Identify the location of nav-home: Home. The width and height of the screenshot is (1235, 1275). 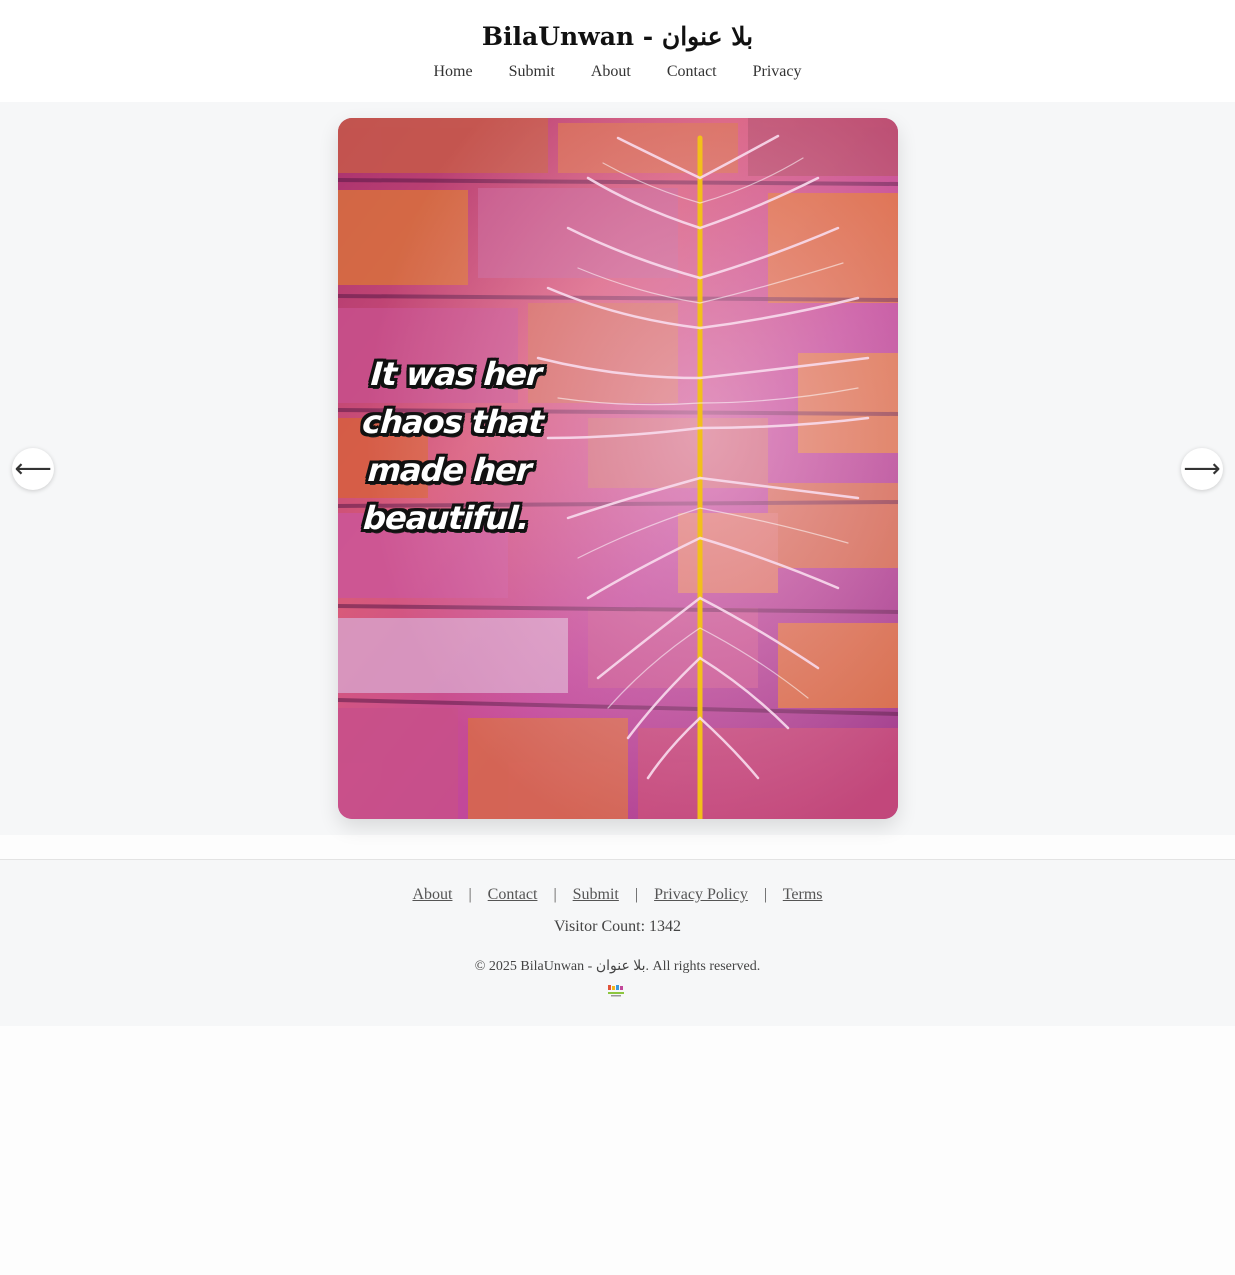
(453, 72).